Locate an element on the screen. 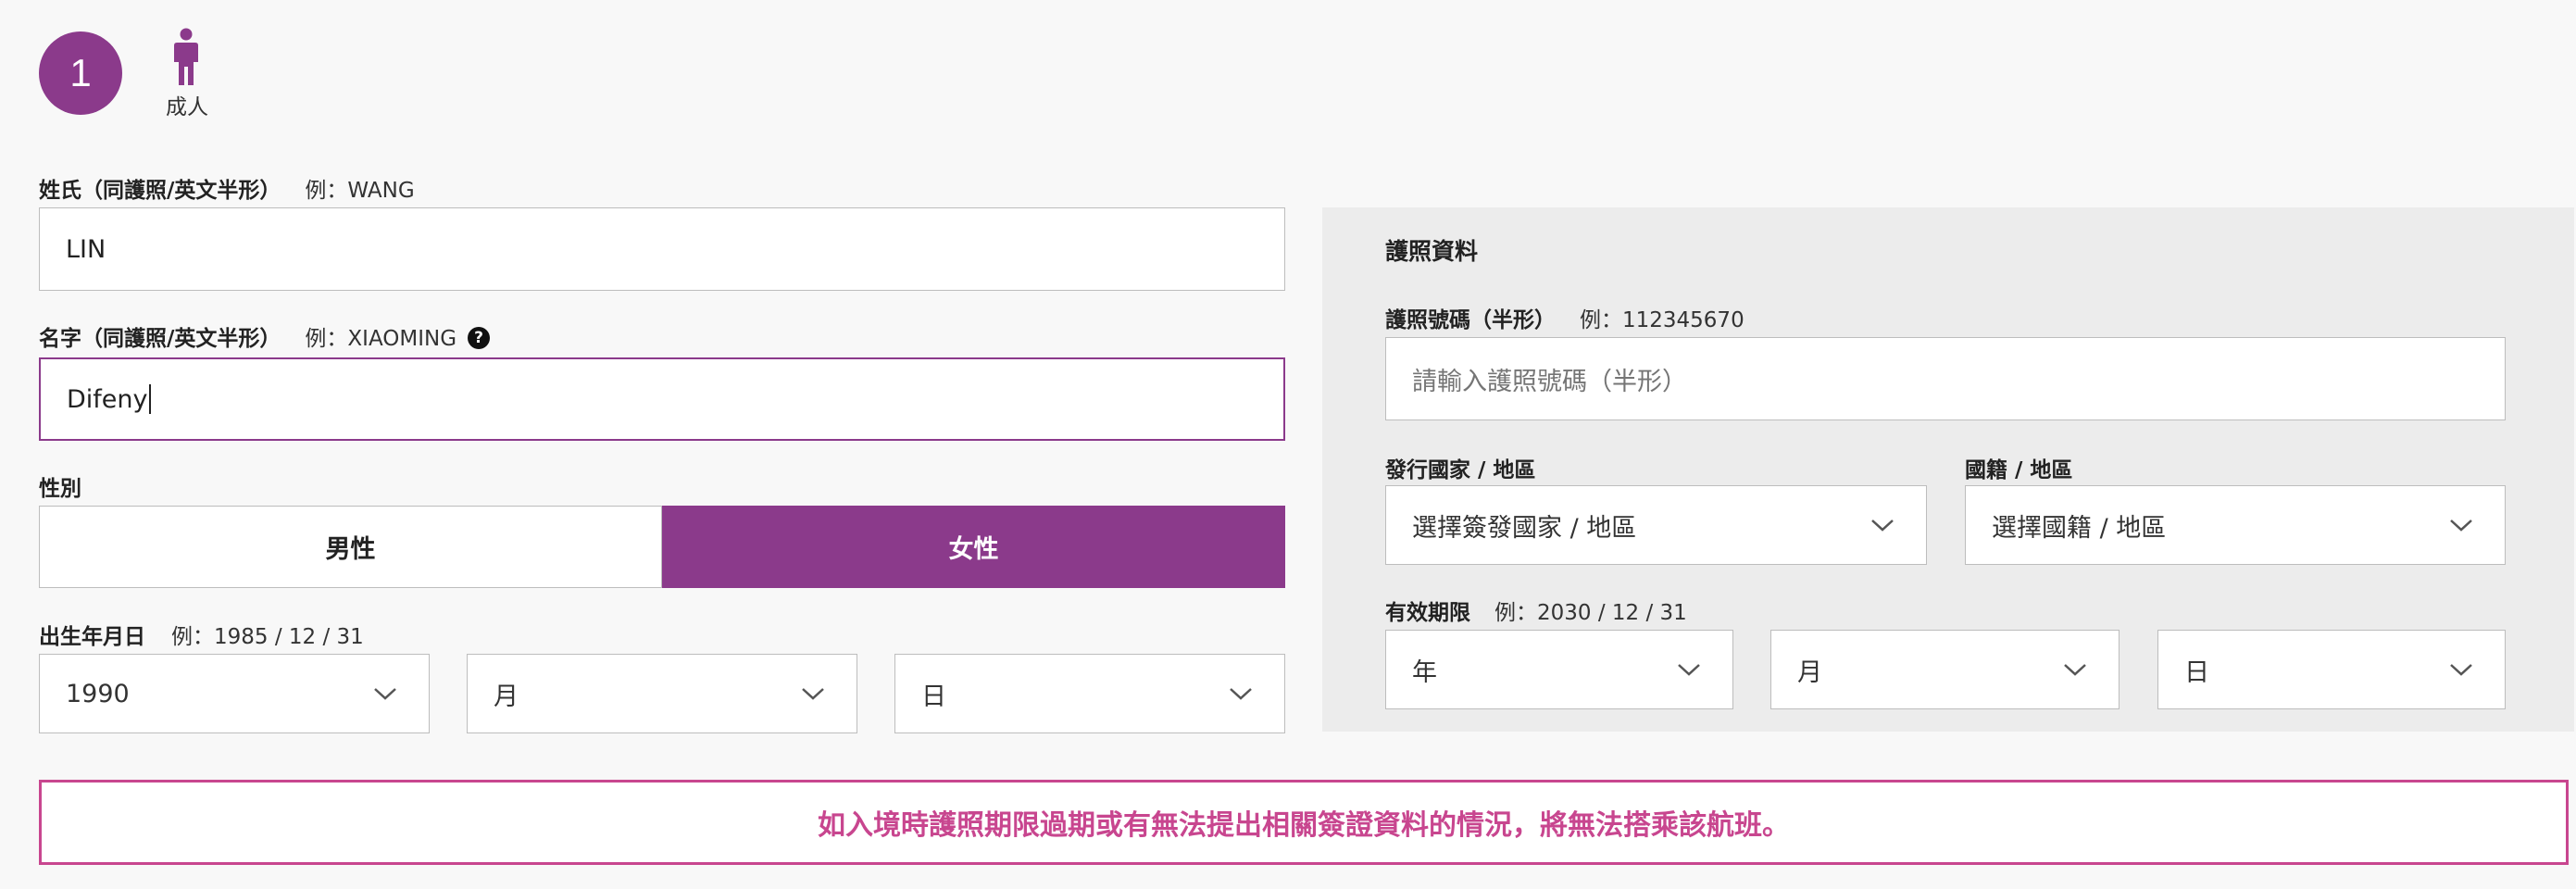 The width and height of the screenshot is (2576, 889). surname-label: 姓氏（同護照/英文半形） 例：WANG is located at coordinates (227, 188).